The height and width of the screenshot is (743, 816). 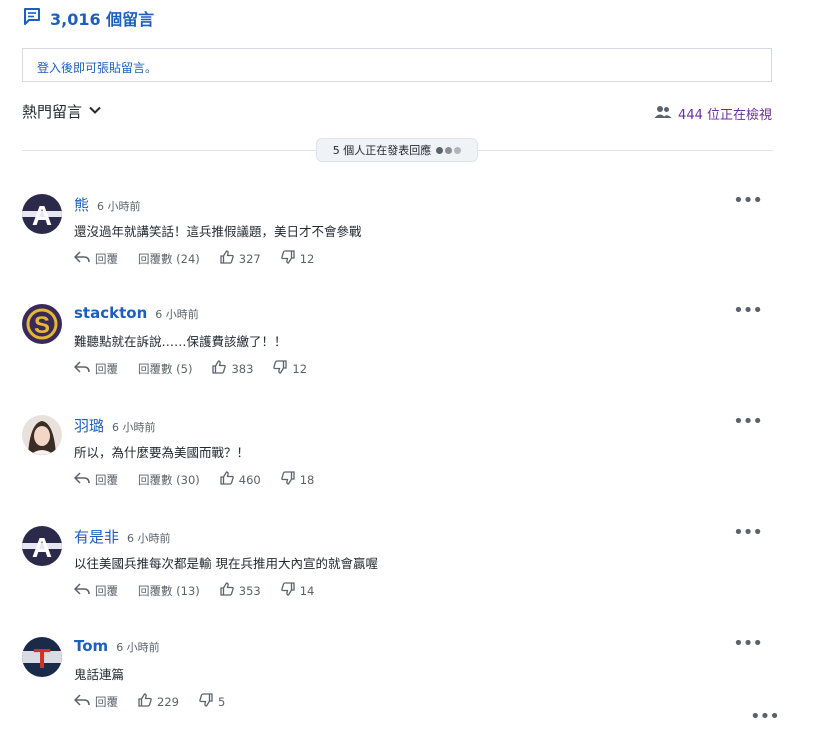 I want to click on comment-text: 難聽點就在訴說……保護費該繳了！！, so click(x=180, y=341).